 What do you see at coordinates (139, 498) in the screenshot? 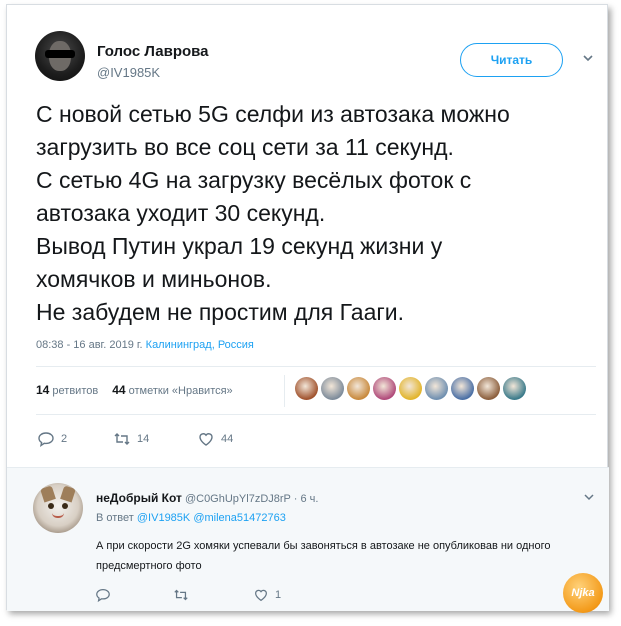
I see `reply-author-name: неДобрый Кот` at bounding box center [139, 498].